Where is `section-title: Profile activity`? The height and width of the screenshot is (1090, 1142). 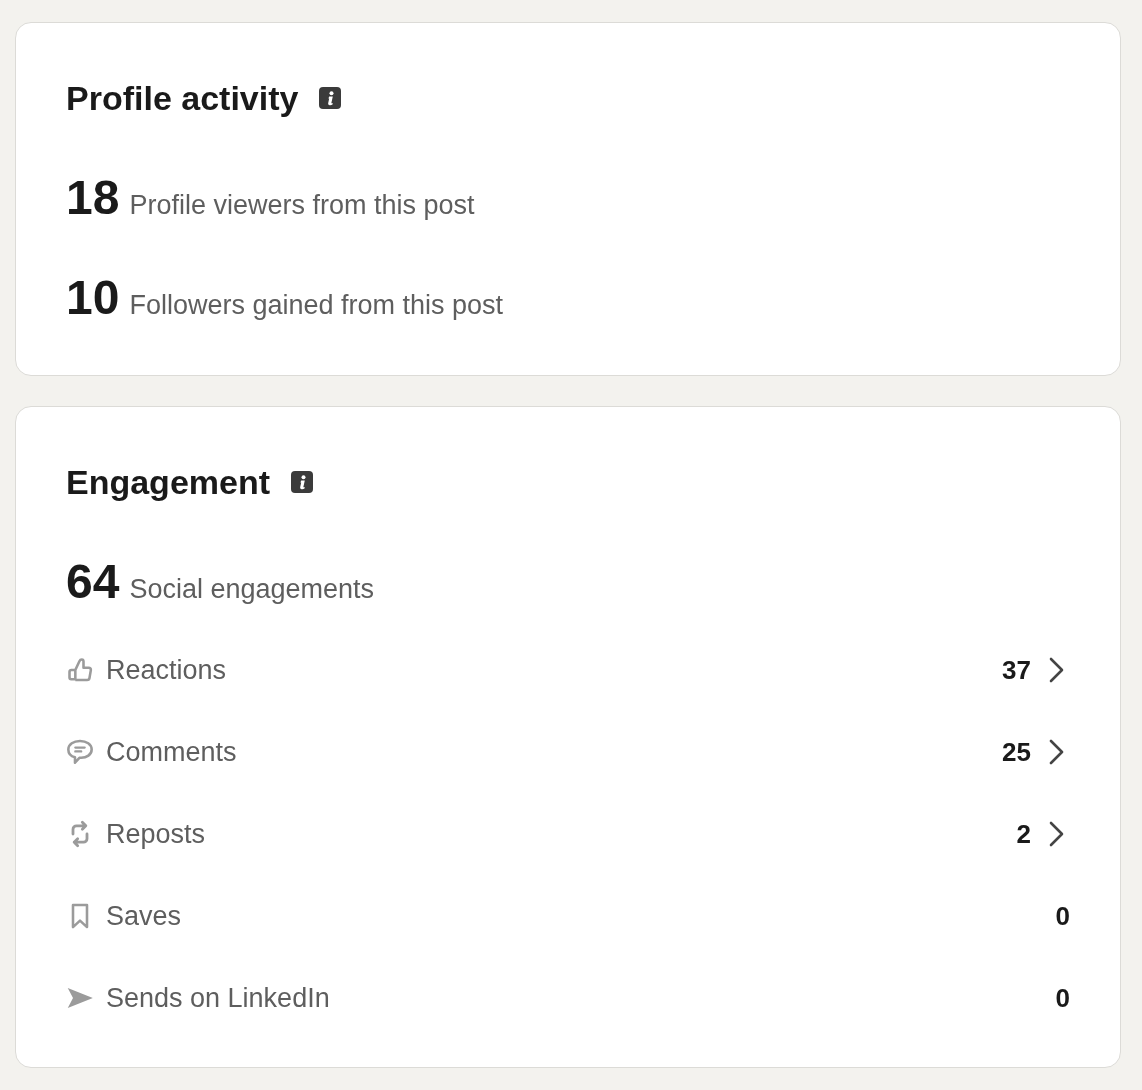 section-title: Profile activity is located at coordinates (182, 98).